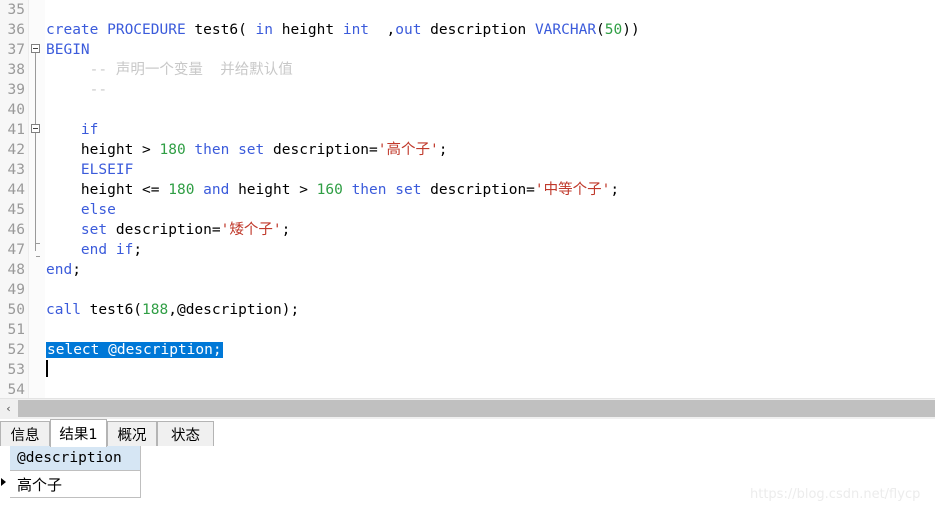 The height and width of the screenshot is (514, 935). I want to click on code-line: 52 select @description;, so click(467, 350).